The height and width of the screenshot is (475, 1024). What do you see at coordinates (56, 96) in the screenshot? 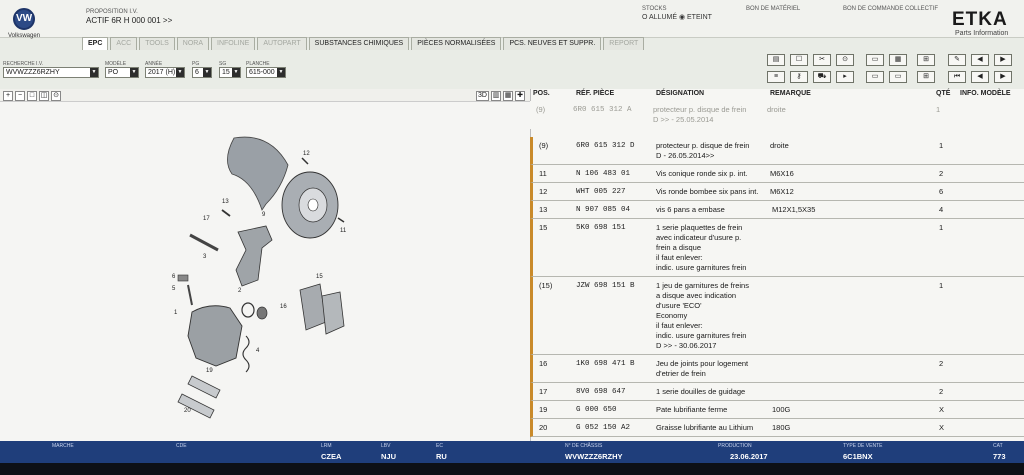
I see `zoom-area-icon: ⊙` at bounding box center [56, 96].